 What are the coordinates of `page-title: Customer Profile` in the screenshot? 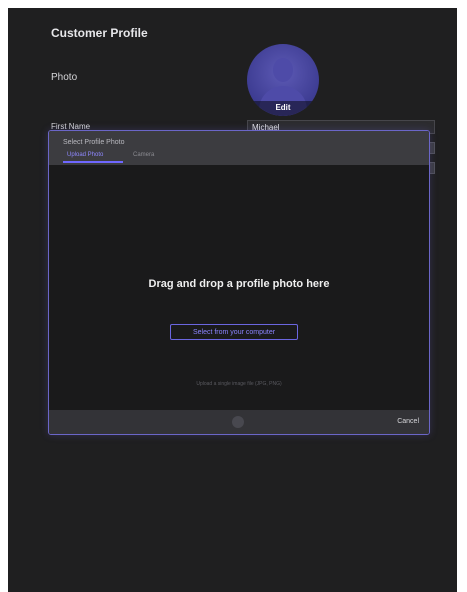 It's located at (99, 33).